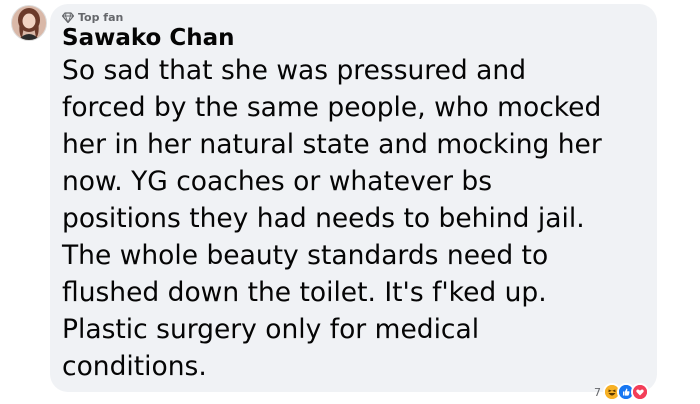 The width and height of the screenshot is (700, 404). What do you see at coordinates (332, 107) in the screenshot?
I see `comment-text-line: forced by the same people, who mocked` at bounding box center [332, 107].